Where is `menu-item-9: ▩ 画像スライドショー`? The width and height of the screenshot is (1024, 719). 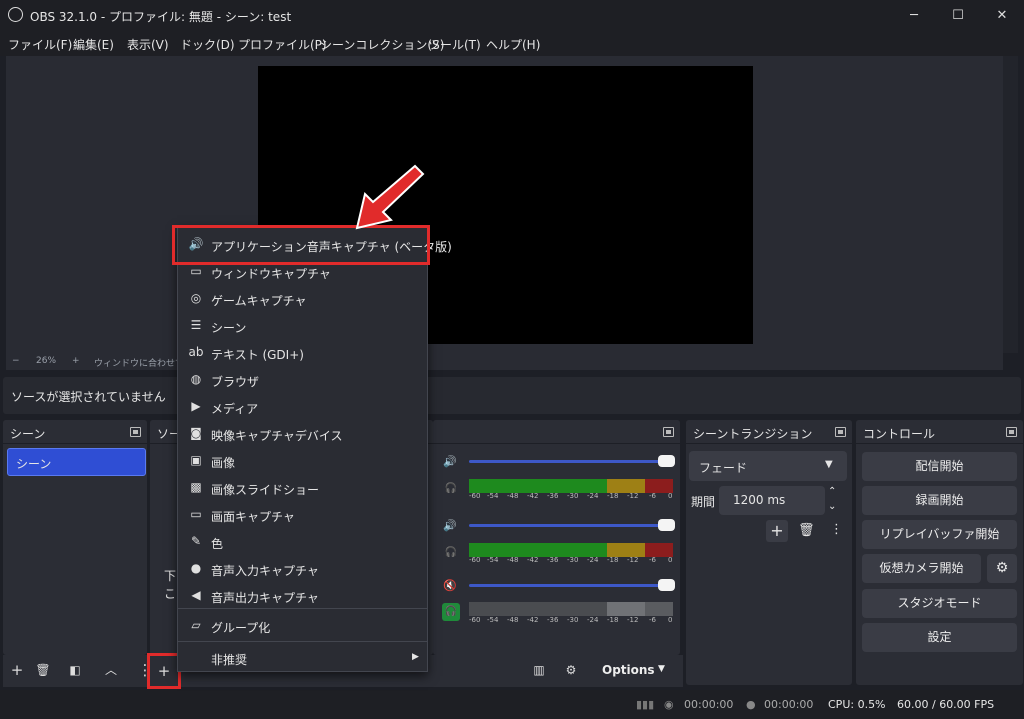
menu-item-9: ▩ 画像スライドショー is located at coordinates (302, 488).